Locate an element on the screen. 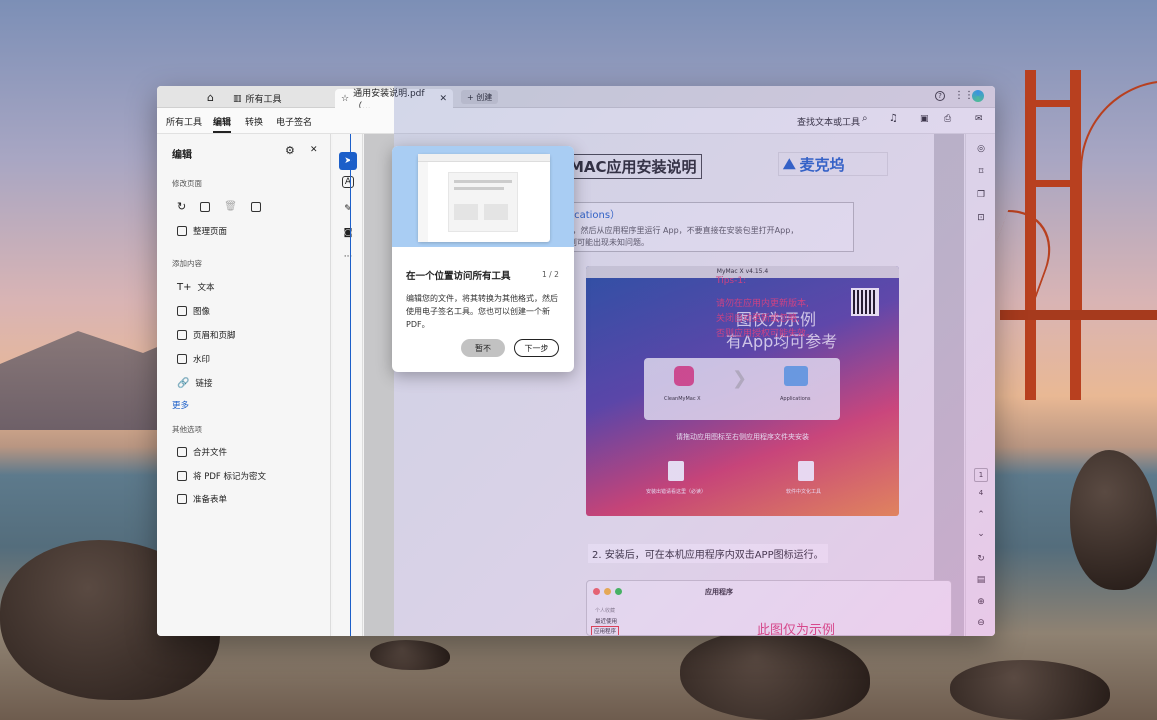 The height and width of the screenshot is (720, 1157). home-icon: ⌂ is located at coordinates (210, 97).